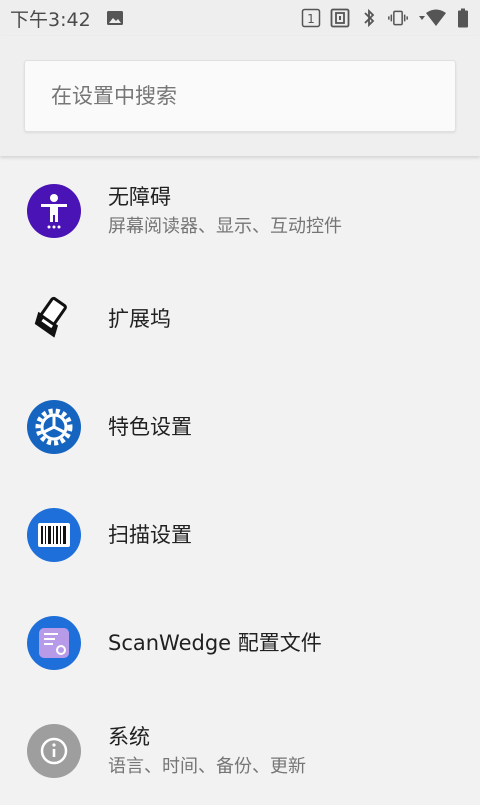  What do you see at coordinates (50, 19) in the screenshot?
I see `status-time: 下午3:42` at bounding box center [50, 19].